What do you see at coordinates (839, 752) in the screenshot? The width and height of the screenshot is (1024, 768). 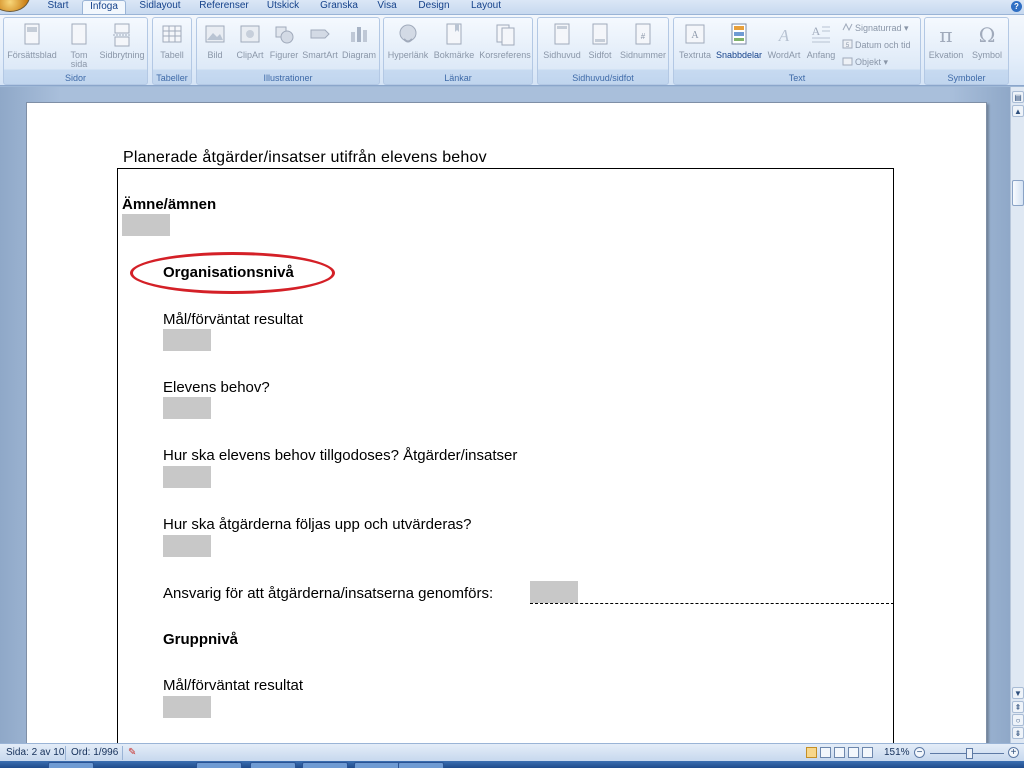 I see `web-layout-view-icon` at bounding box center [839, 752].